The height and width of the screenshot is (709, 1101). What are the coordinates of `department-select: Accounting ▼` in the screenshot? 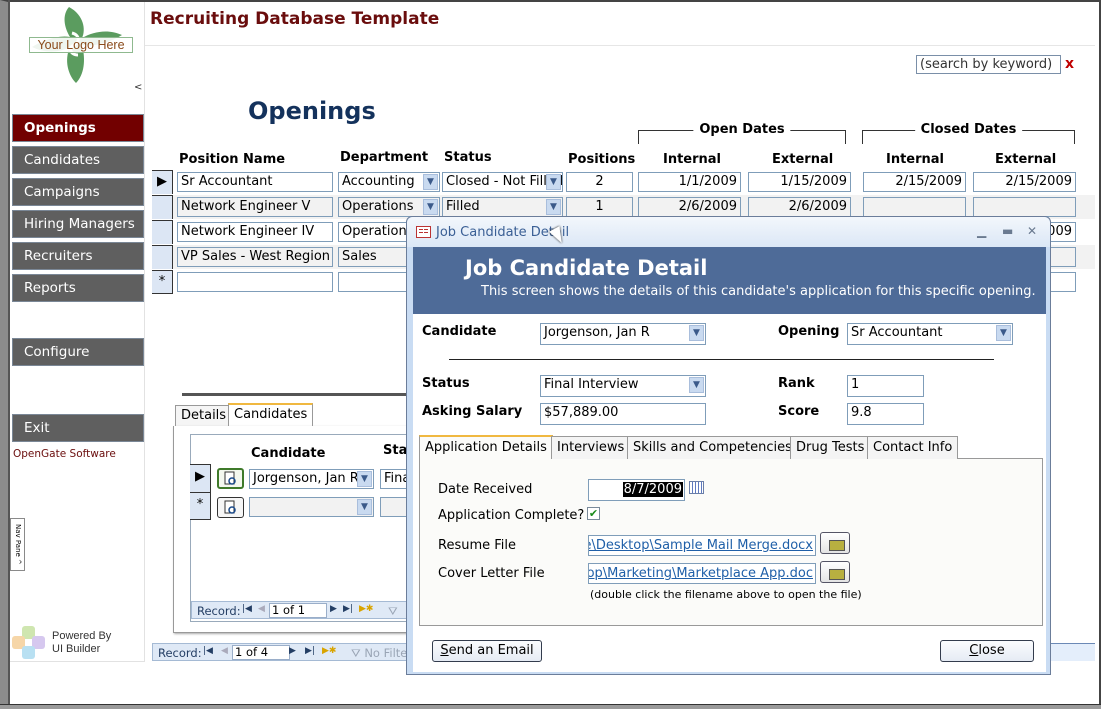 It's located at (389, 182).